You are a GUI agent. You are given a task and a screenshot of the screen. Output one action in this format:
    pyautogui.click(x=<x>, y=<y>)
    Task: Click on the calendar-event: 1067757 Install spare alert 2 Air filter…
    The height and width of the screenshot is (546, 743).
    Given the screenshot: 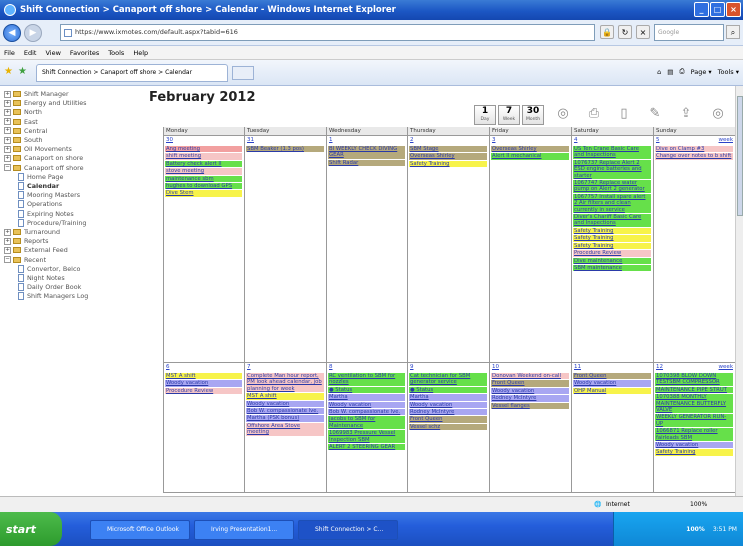 What is the action you would take?
    pyautogui.click(x=612, y=203)
    